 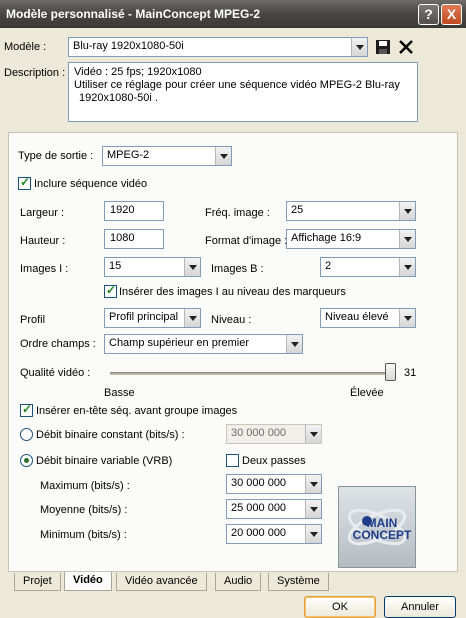 I want to click on help-button: ?, so click(x=428, y=14).